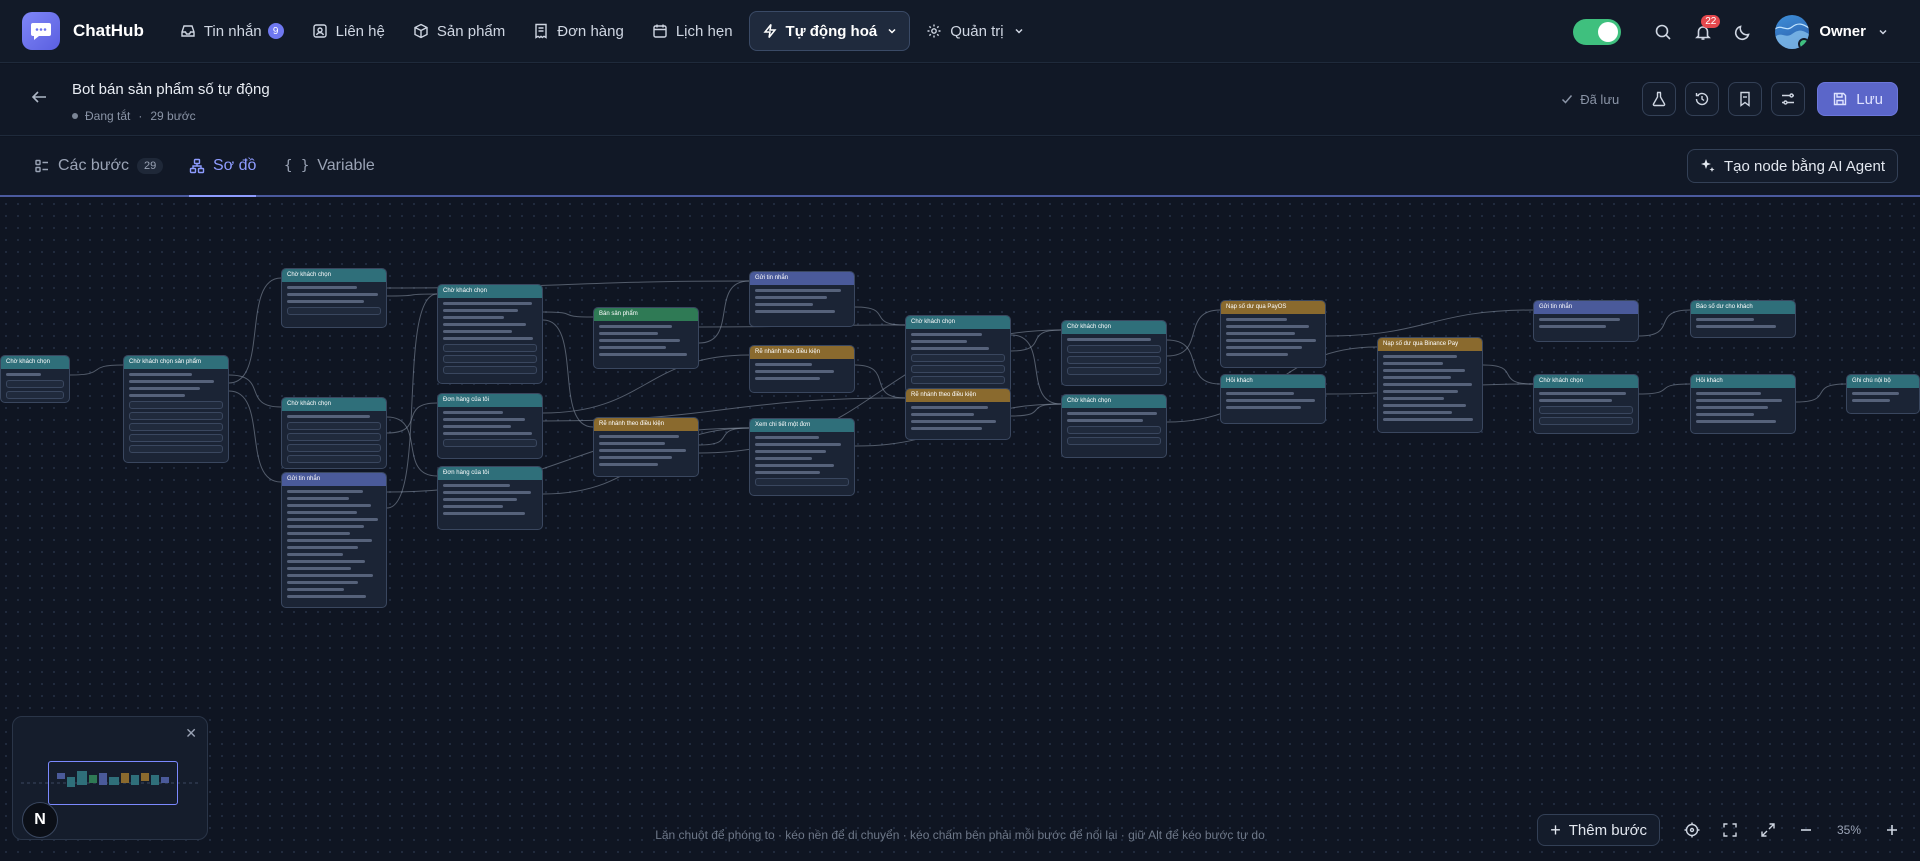 Image resolution: width=1920 pixels, height=861 pixels. Describe the element at coordinates (1768, 830) in the screenshot. I see `fullscreen-button` at that location.